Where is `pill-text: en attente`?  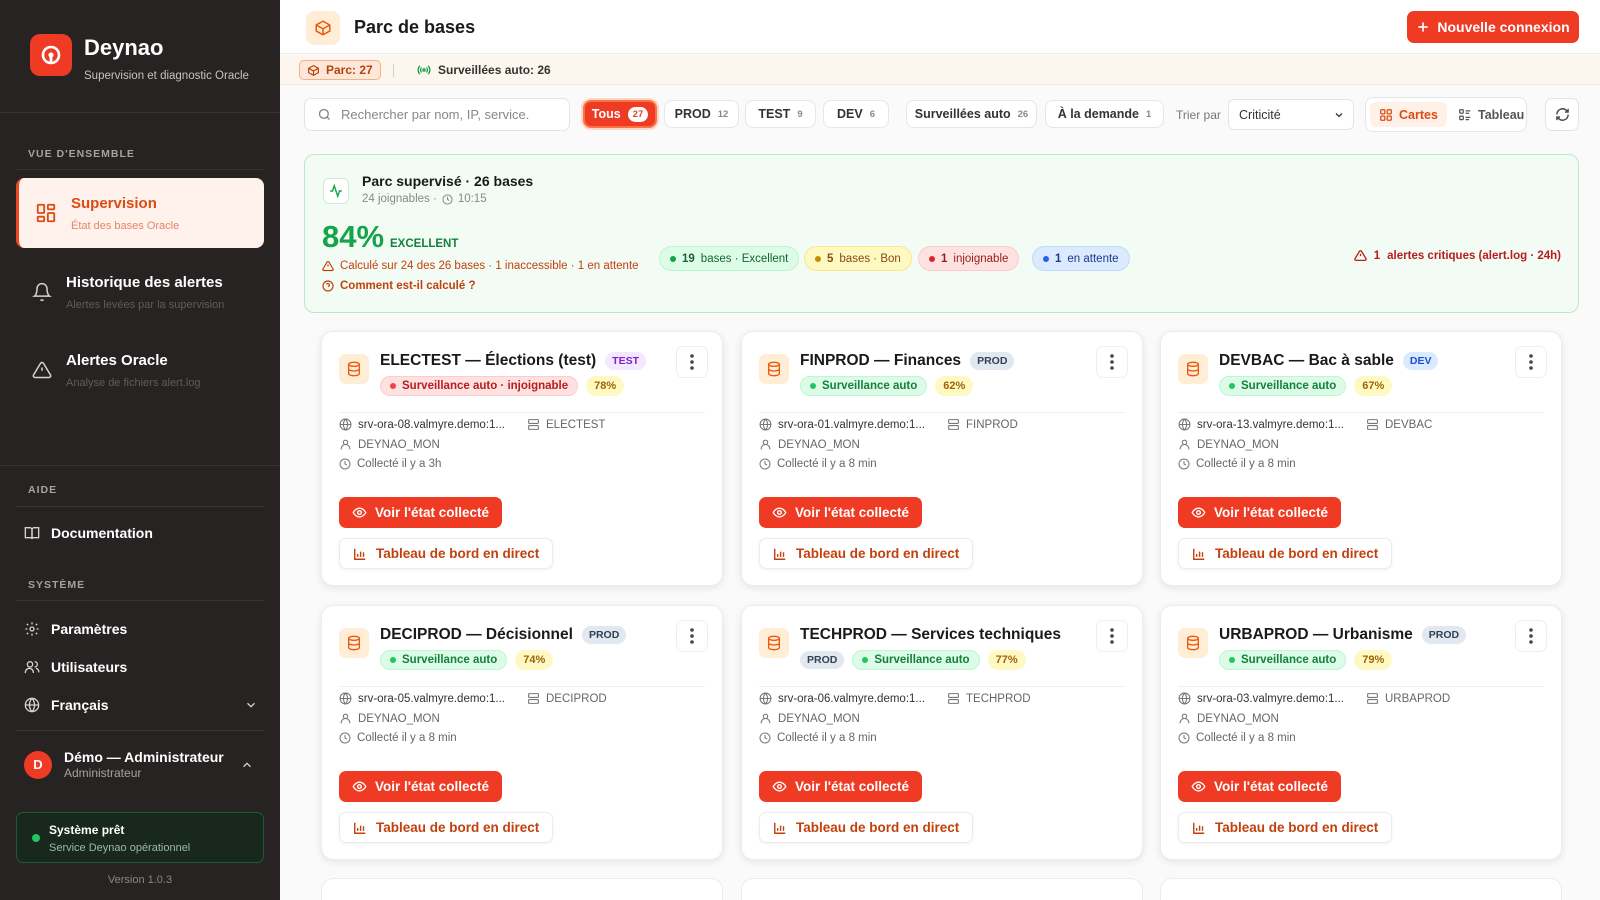 pill-text: en attente is located at coordinates (1093, 258).